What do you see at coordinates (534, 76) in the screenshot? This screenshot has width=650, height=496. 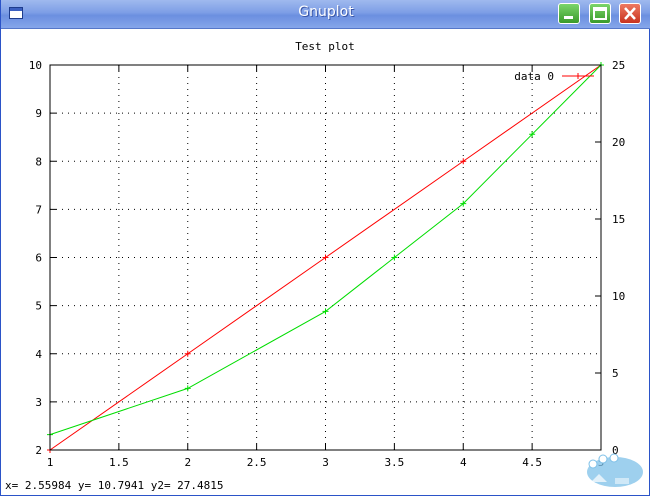 I see `legend-label: data 0` at bounding box center [534, 76].